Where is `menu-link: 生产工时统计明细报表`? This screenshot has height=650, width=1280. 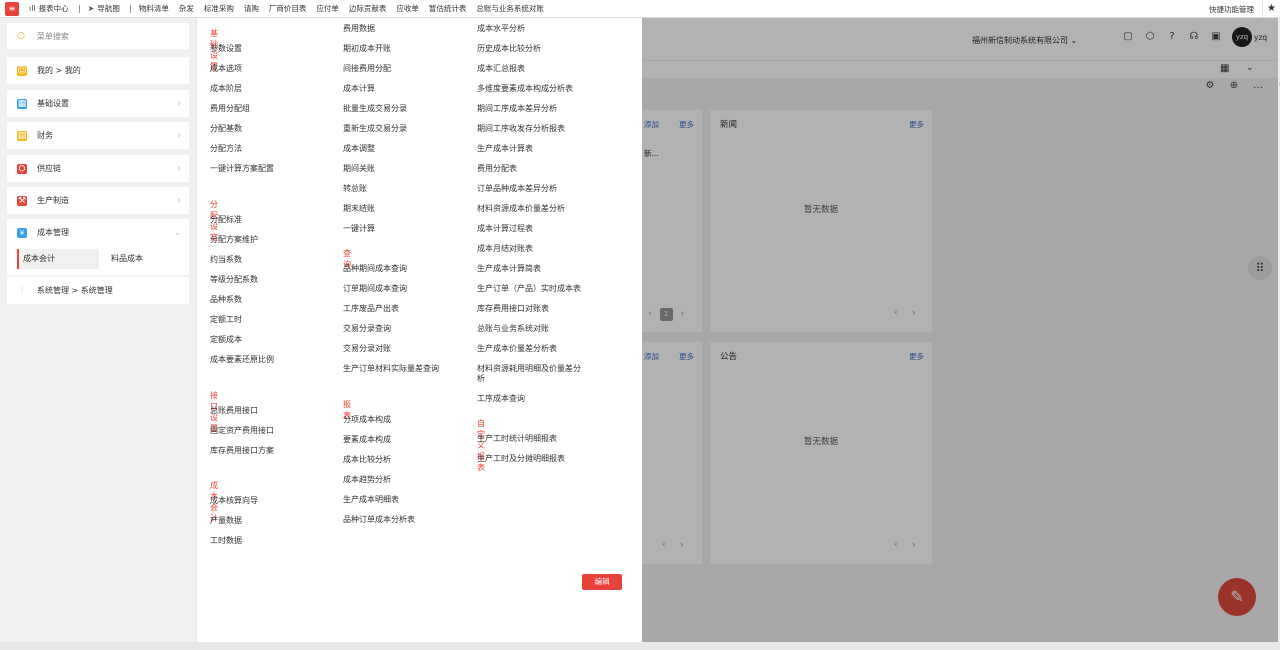 menu-link: 生产工时统计明细报表 is located at coordinates (517, 439).